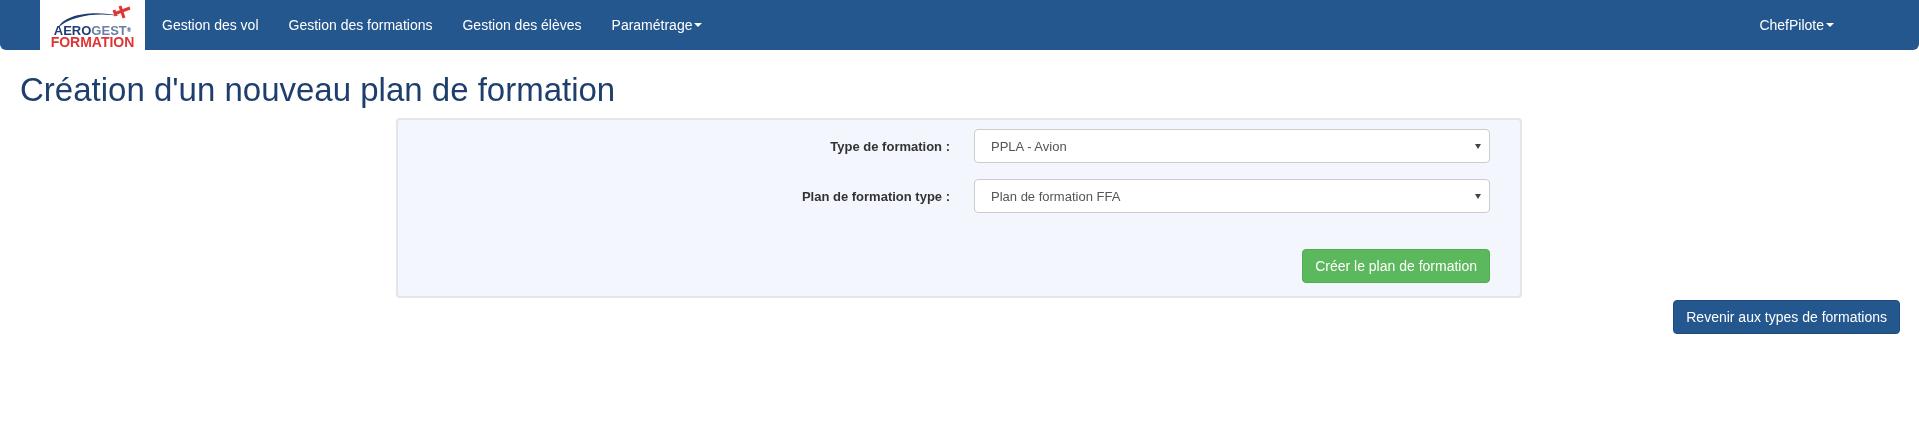 This screenshot has width=1919, height=429. I want to click on field-label: Plan de formation type :, so click(875, 196).